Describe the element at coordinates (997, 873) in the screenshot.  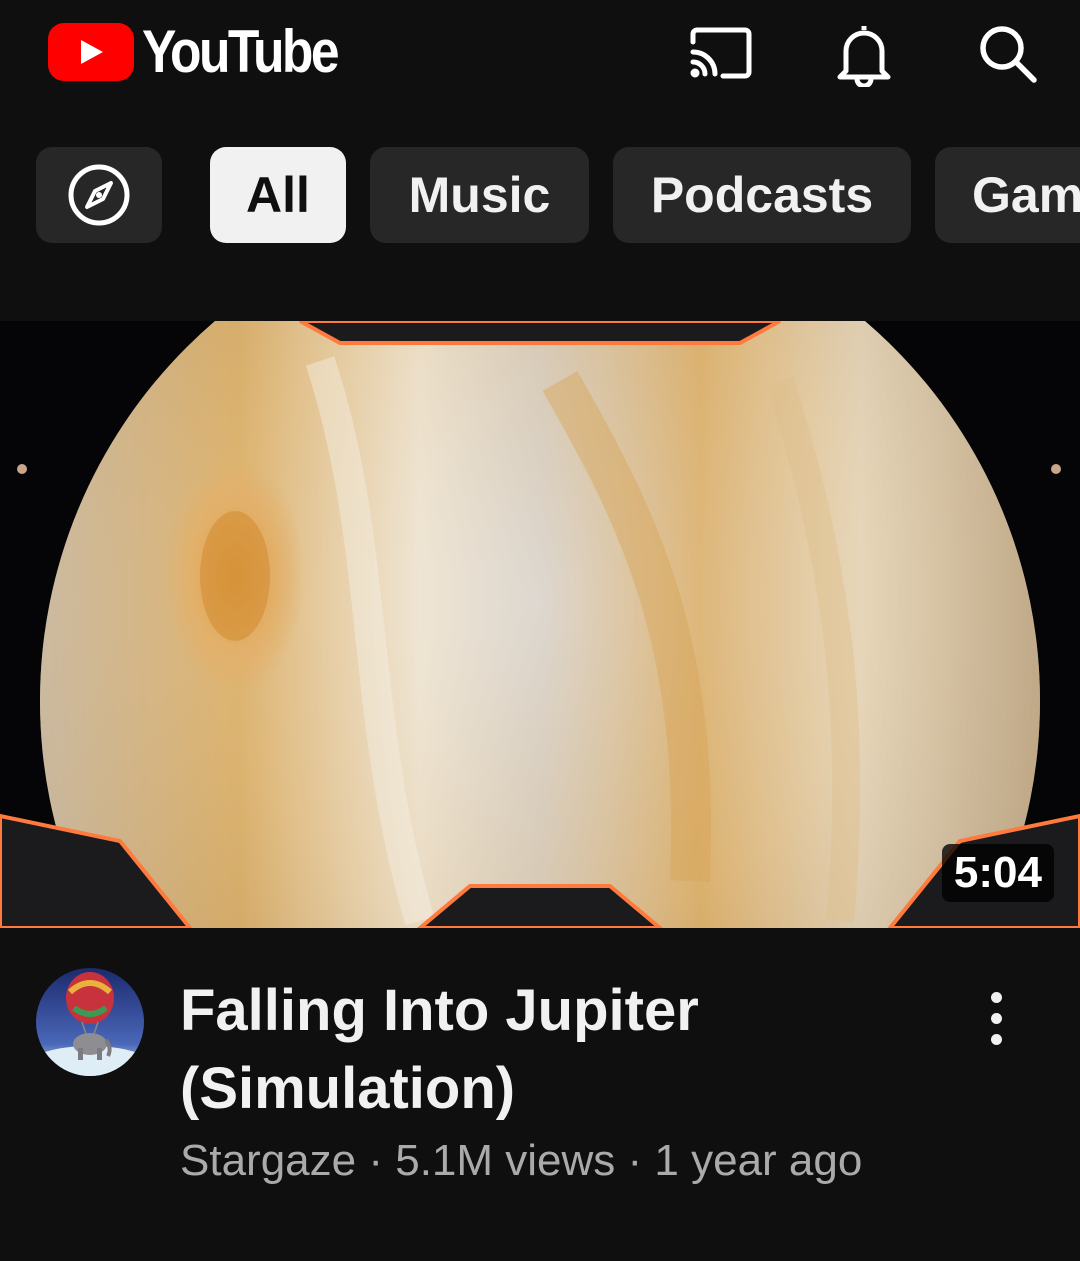
I see `video-duration-badge: 5:04` at that location.